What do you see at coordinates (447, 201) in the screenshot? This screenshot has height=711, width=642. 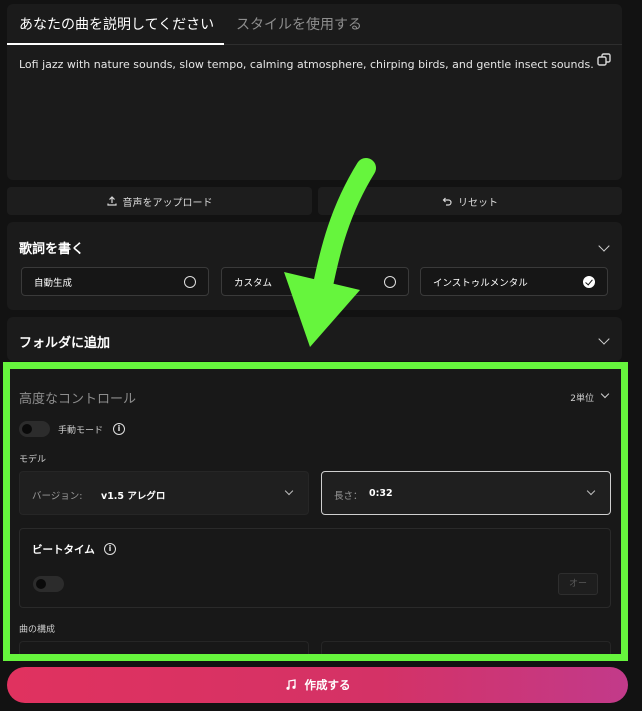 I see `undo-icon` at bounding box center [447, 201].